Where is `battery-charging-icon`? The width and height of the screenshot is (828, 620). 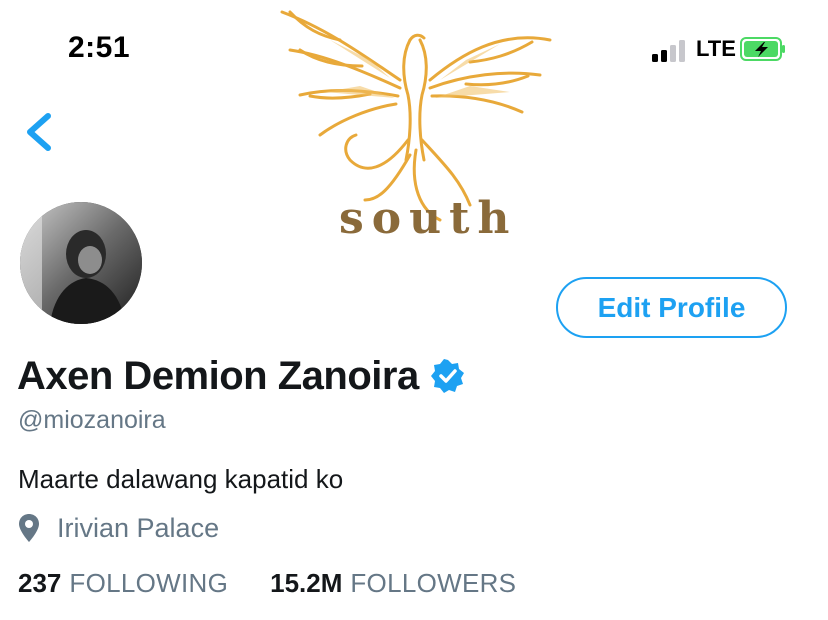
battery-charging-icon is located at coordinates (762, 49).